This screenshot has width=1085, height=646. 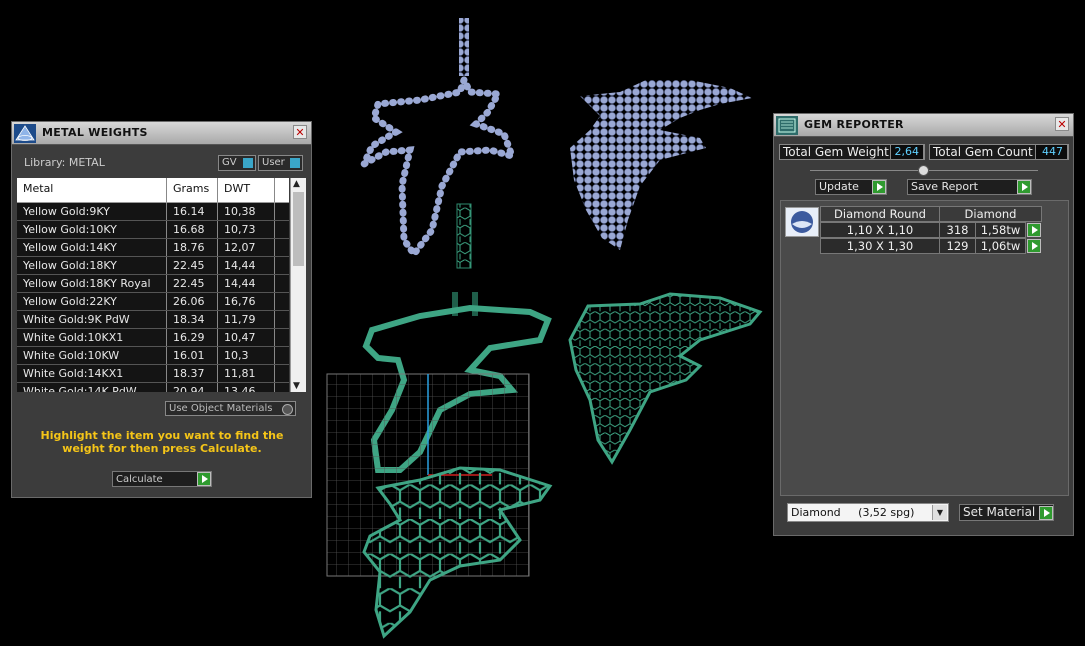 I want to click on gem-reporter-close-button: ✕, so click(x=1062, y=124).